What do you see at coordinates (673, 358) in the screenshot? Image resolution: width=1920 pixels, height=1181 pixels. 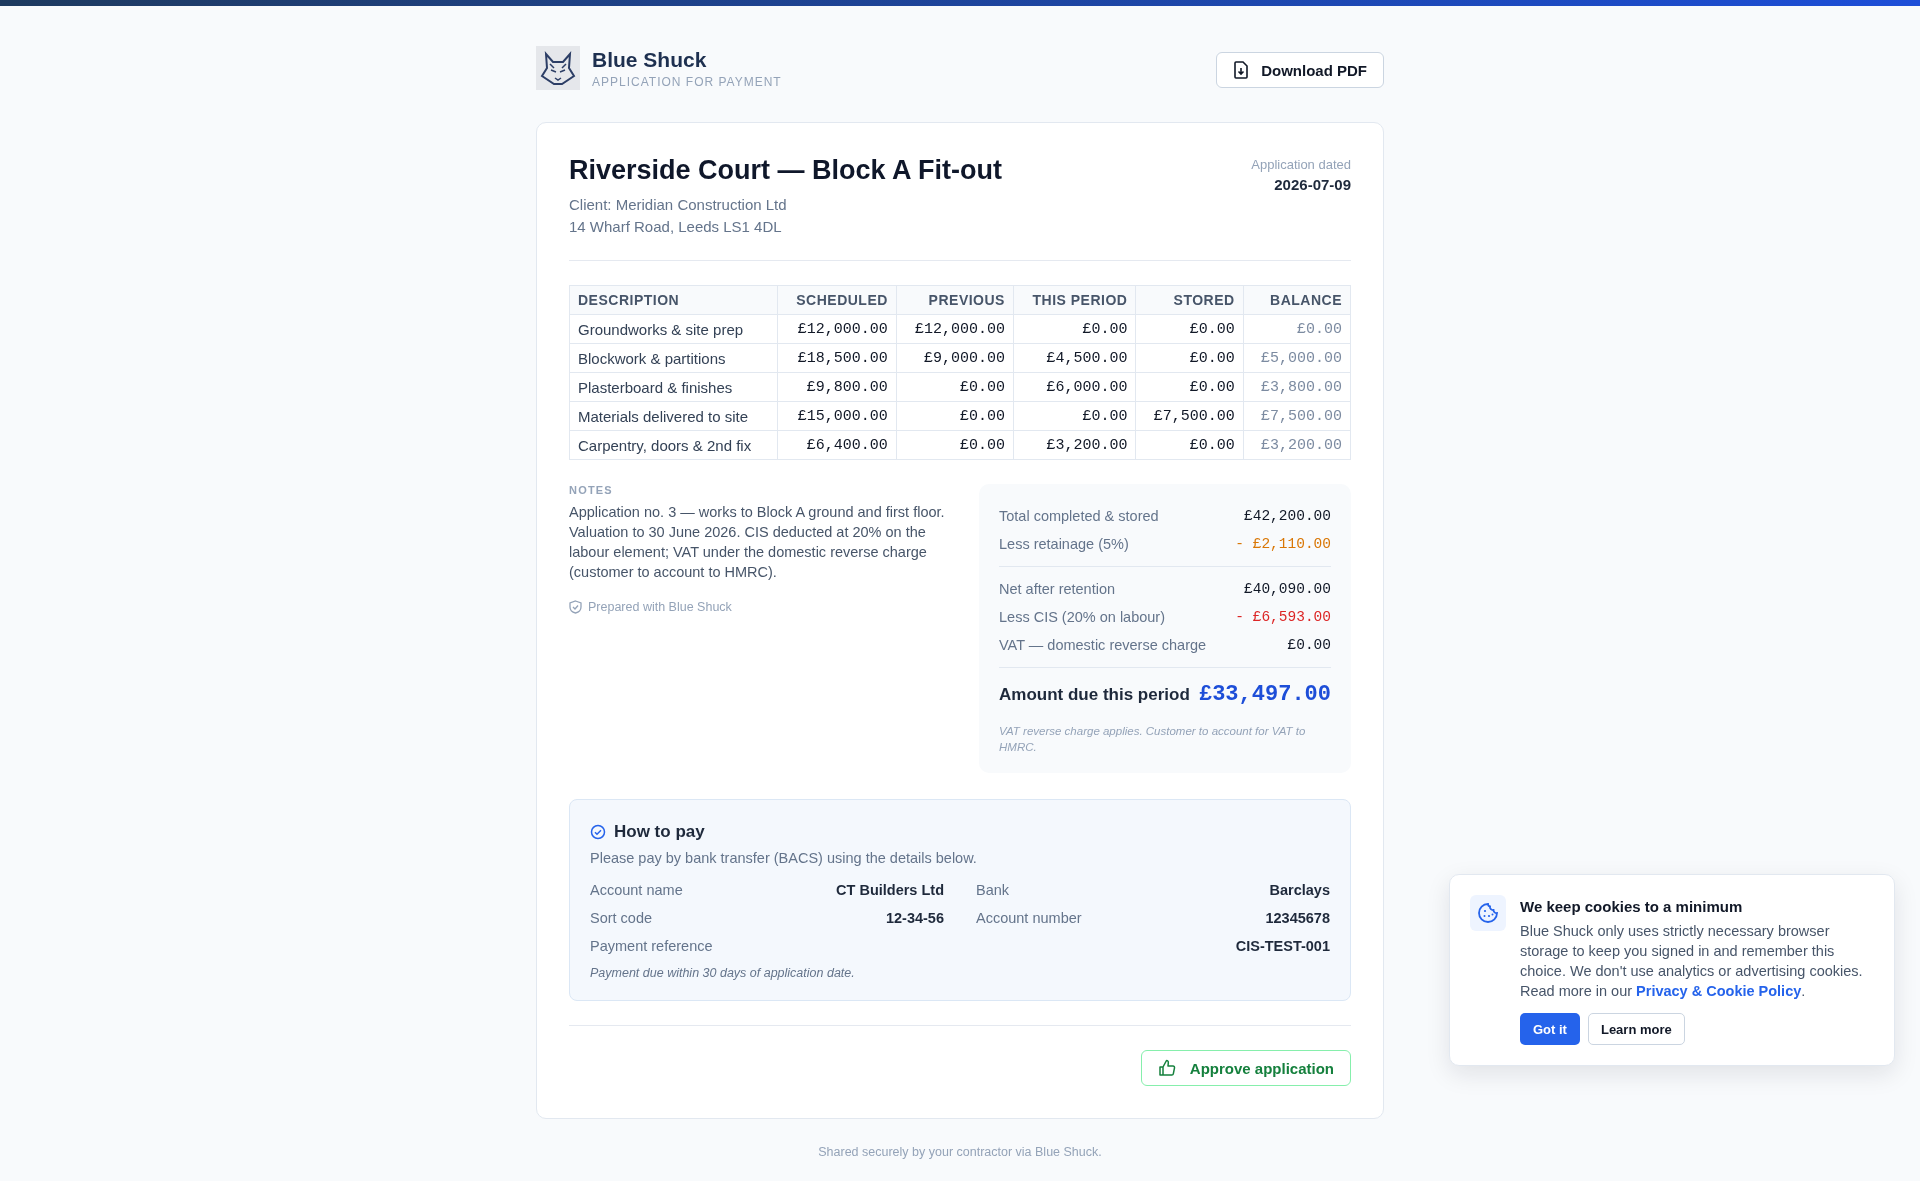 I see `table-cell: Blockwork & partitions` at bounding box center [673, 358].